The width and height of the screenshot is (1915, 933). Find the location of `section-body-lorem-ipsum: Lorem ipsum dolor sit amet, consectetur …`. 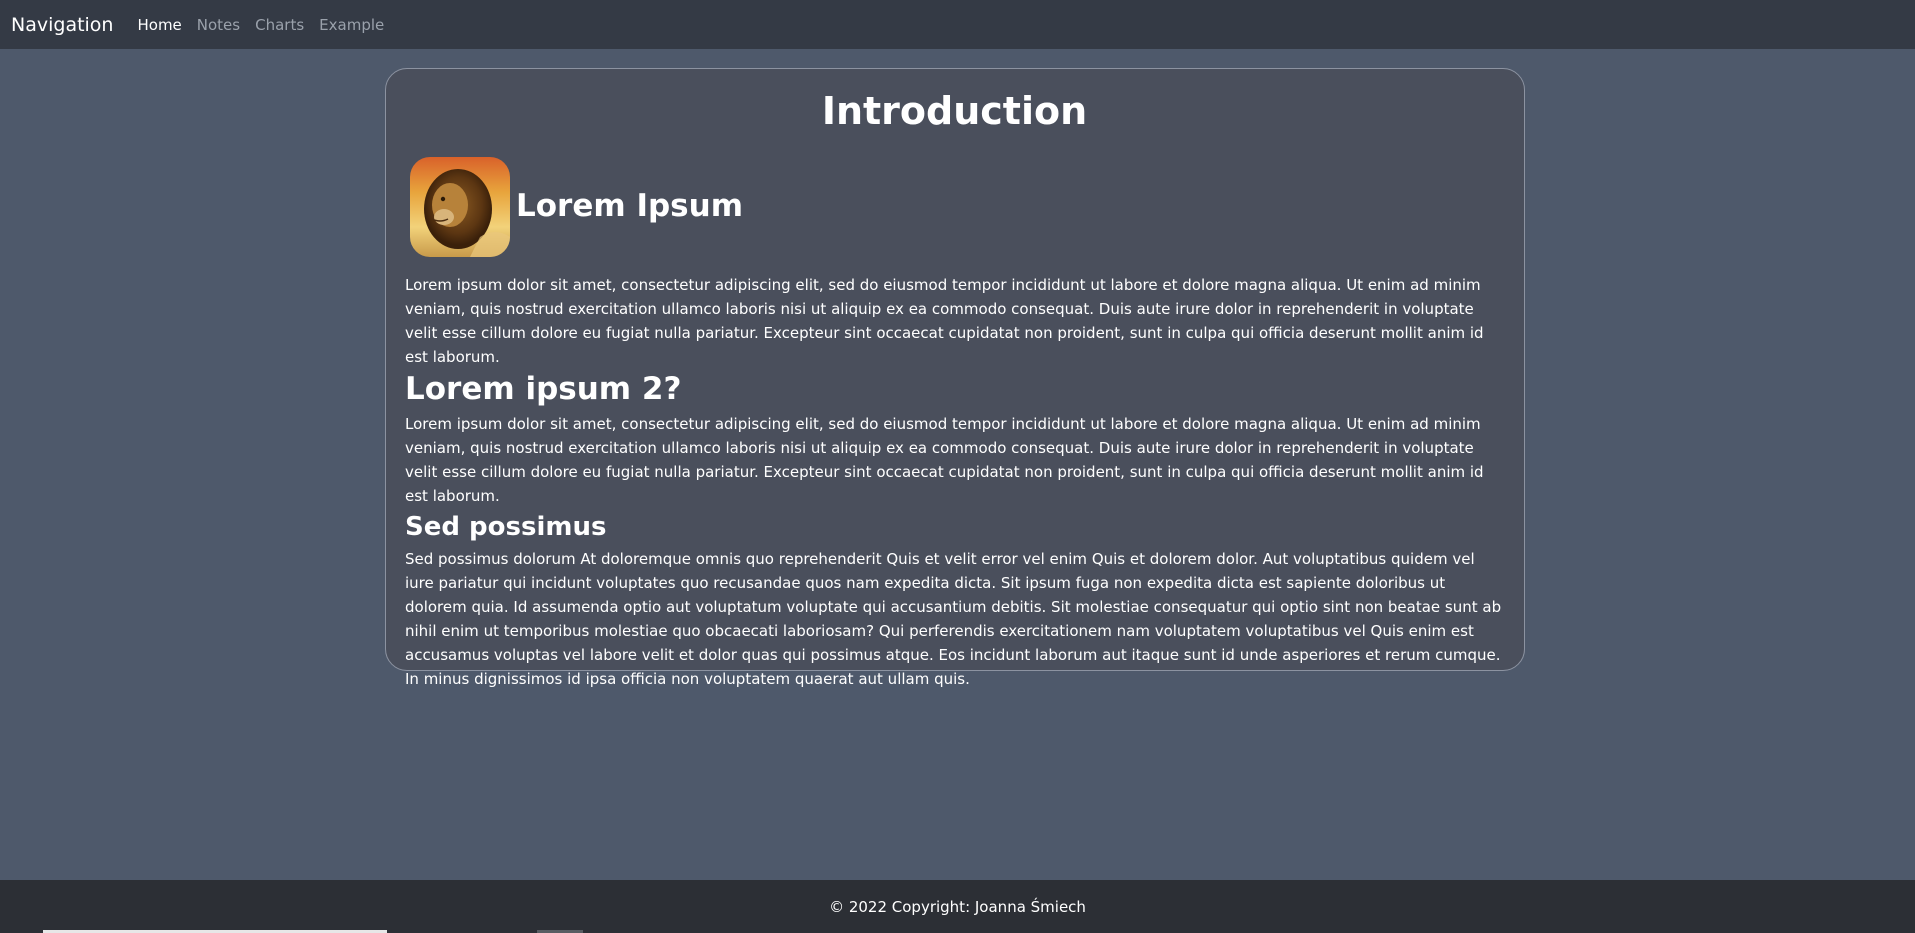

section-body-lorem-ipsum: Lorem ipsum dolor sit amet, consectetur … is located at coordinates (944, 320).